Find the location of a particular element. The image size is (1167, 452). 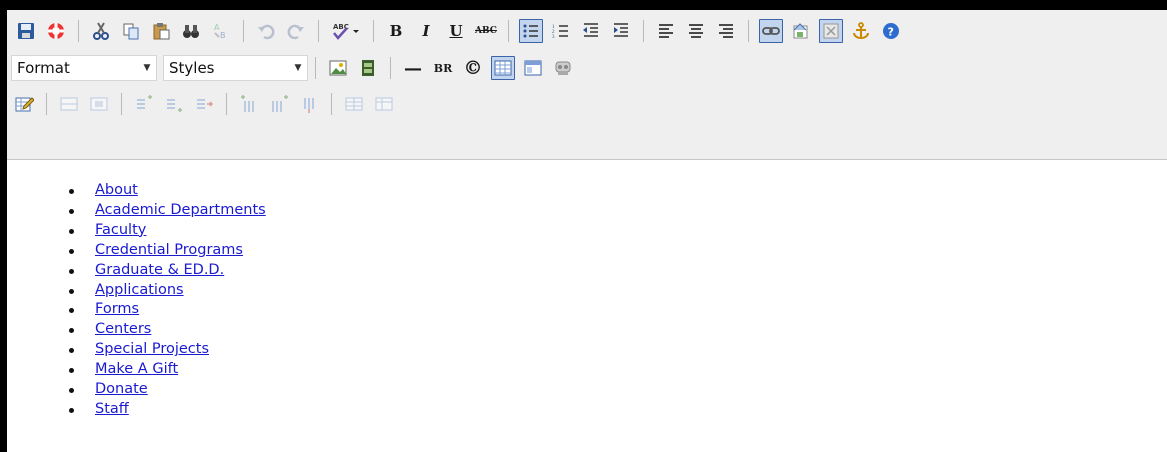

table-icon is located at coordinates (503, 68).